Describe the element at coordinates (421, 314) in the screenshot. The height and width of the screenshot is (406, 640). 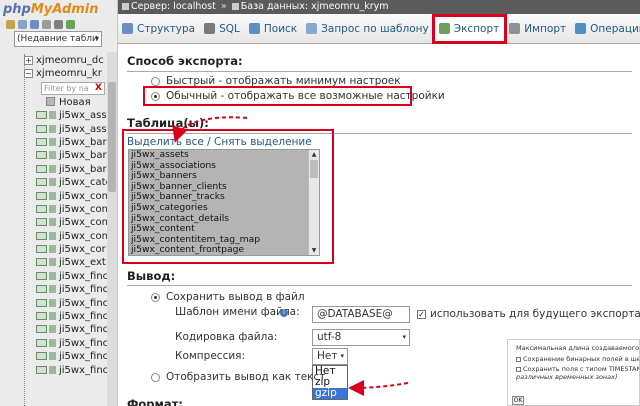
I see `remember-template-checkbox: ✓` at that location.